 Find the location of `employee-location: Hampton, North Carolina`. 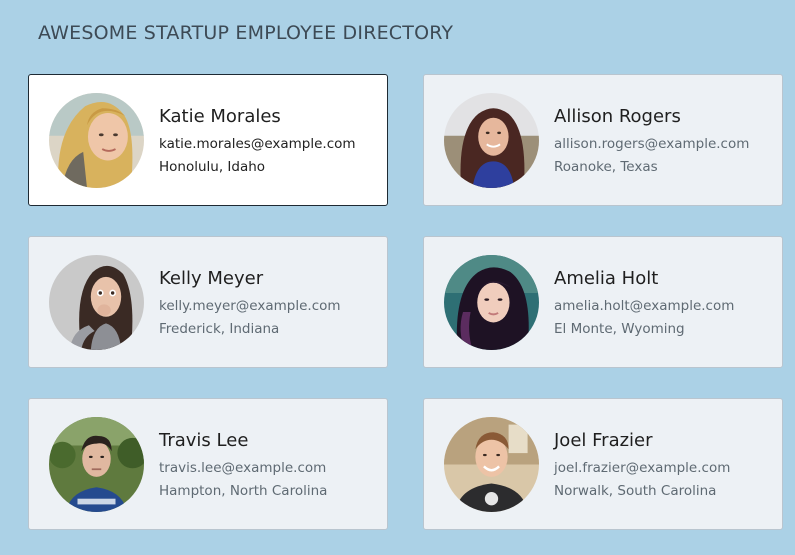

employee-location: Hampton, North Carolina is located at coordinates (243, 491).